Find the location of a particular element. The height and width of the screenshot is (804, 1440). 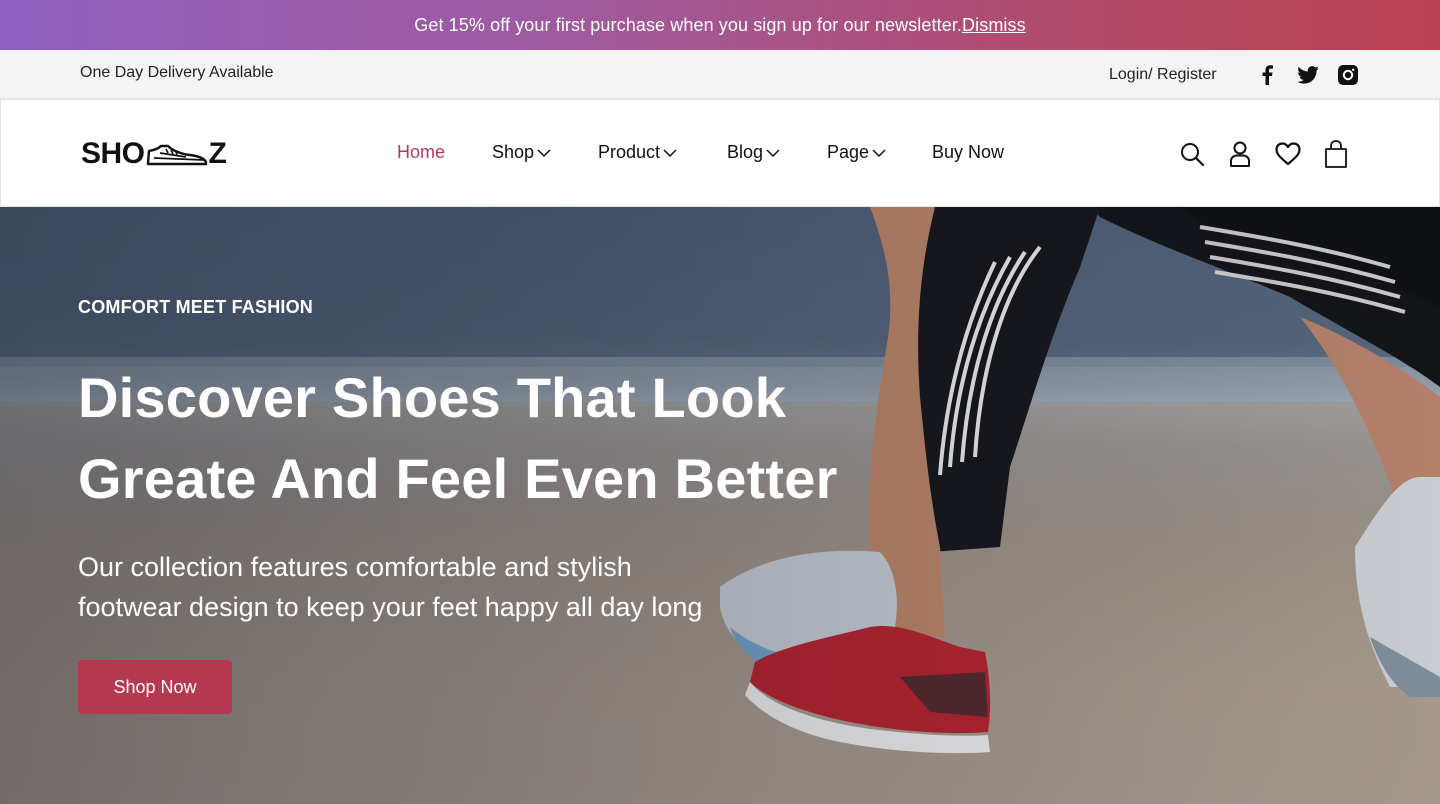

nav-home: Home is located at coordinates (421, 152).